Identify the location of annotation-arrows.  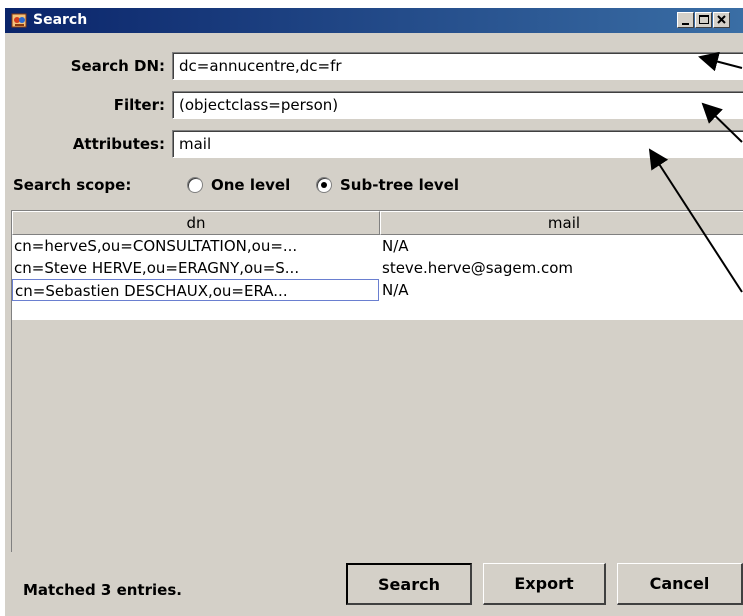
(695, 172).